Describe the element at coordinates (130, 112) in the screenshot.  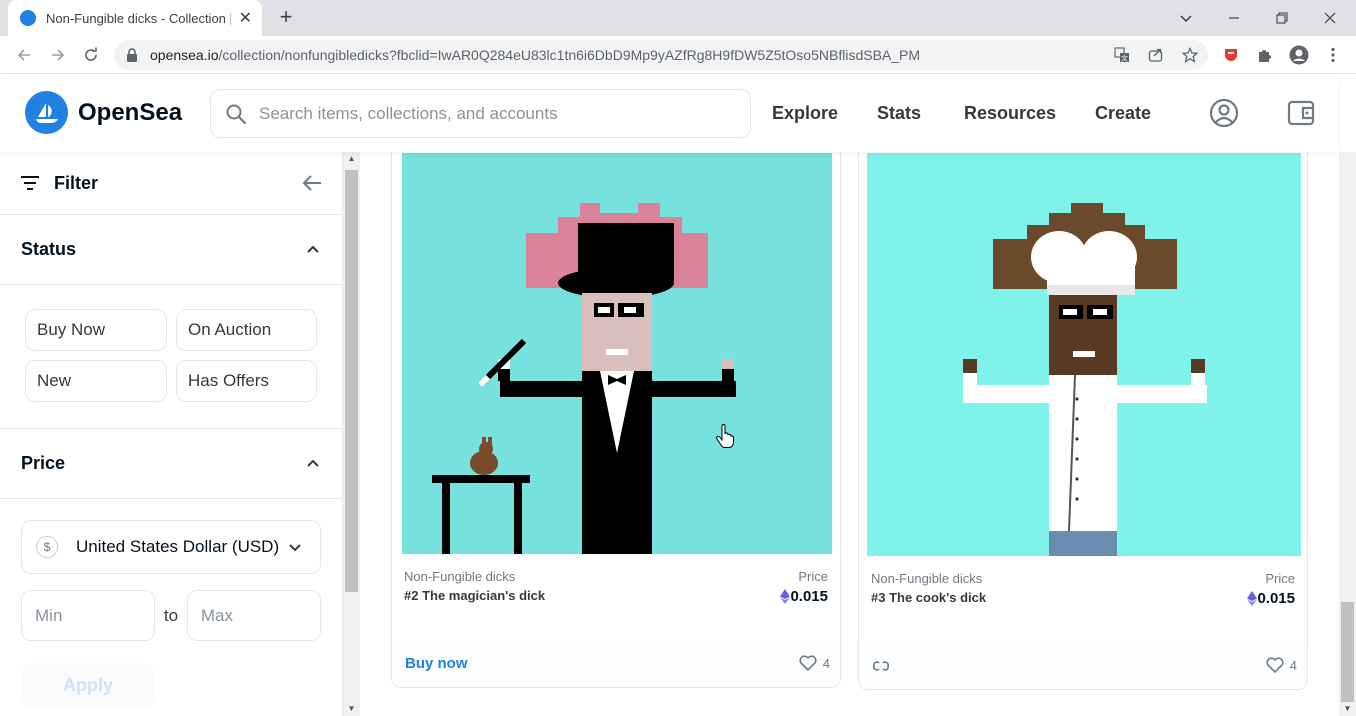
I see `brand-name: OpenSea` at that location.